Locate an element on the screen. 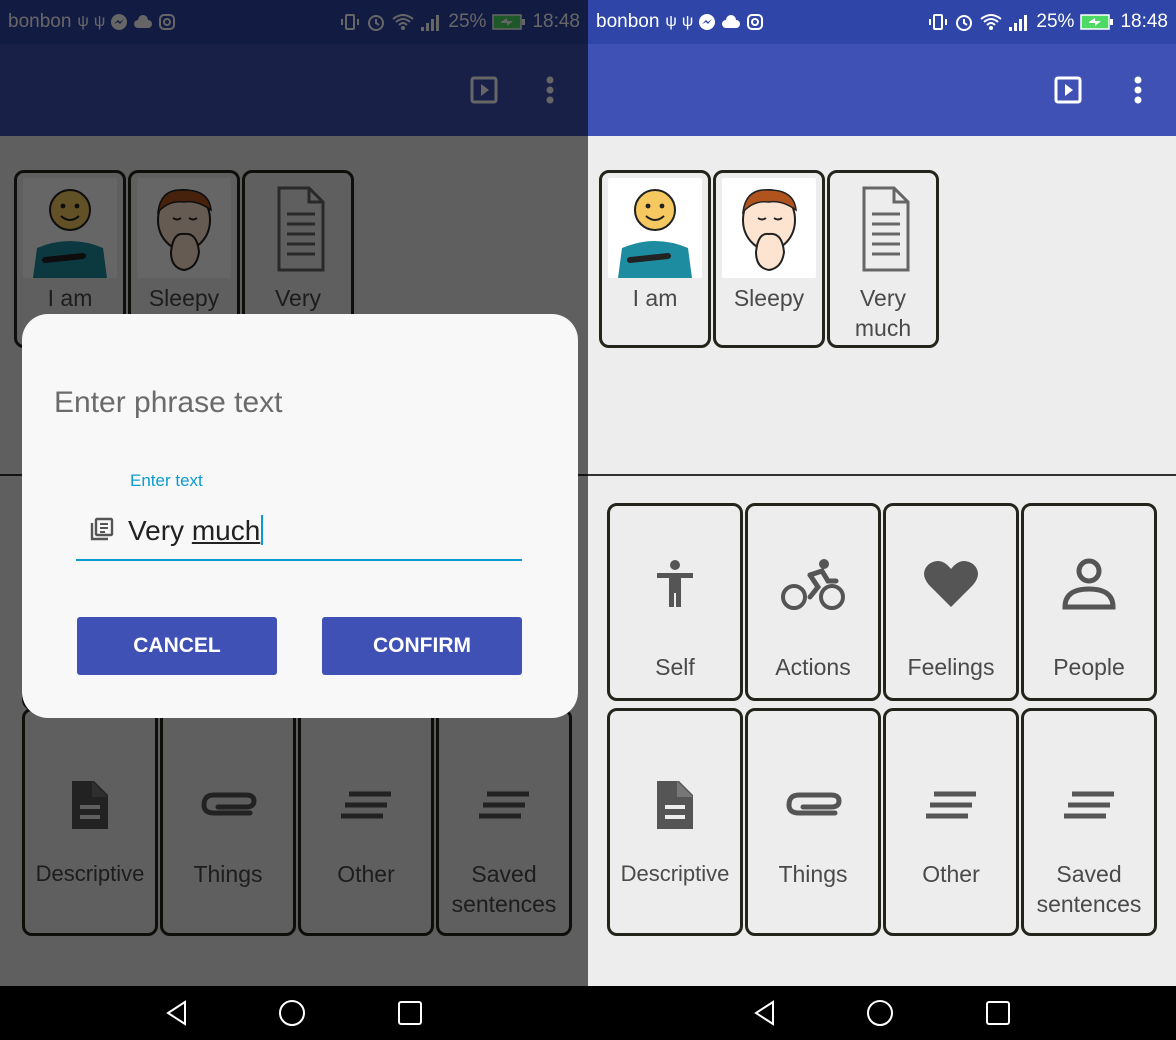 The height and width of the screenshot is (1040, 1176). person-icon is located at coordinates (675, 584).